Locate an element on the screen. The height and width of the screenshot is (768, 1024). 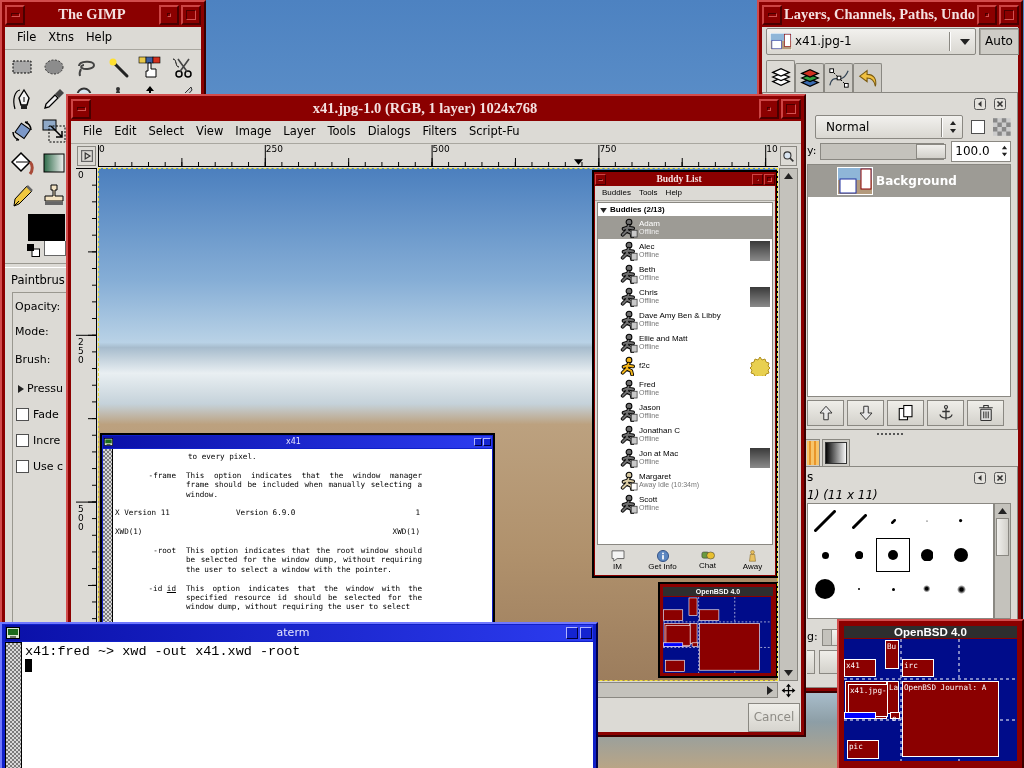
foreground-color-swatch is located at coordinates (46, 227).